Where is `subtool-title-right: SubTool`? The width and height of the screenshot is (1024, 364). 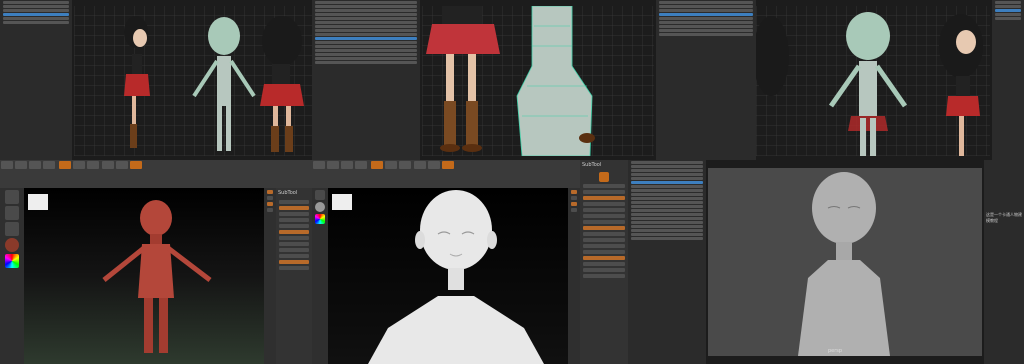
subtool-title-right: SubTool is located at coordinates (592, 165).